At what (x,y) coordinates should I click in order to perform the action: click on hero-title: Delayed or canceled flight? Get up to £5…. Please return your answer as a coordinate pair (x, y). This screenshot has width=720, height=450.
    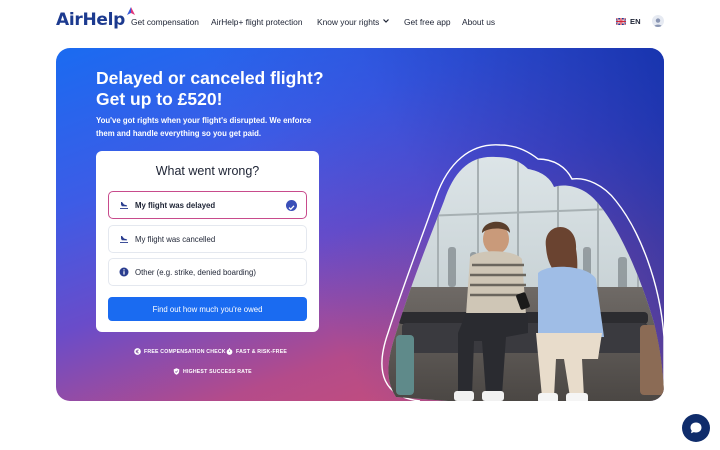
    Looking at the image, I should click on (226, 89).